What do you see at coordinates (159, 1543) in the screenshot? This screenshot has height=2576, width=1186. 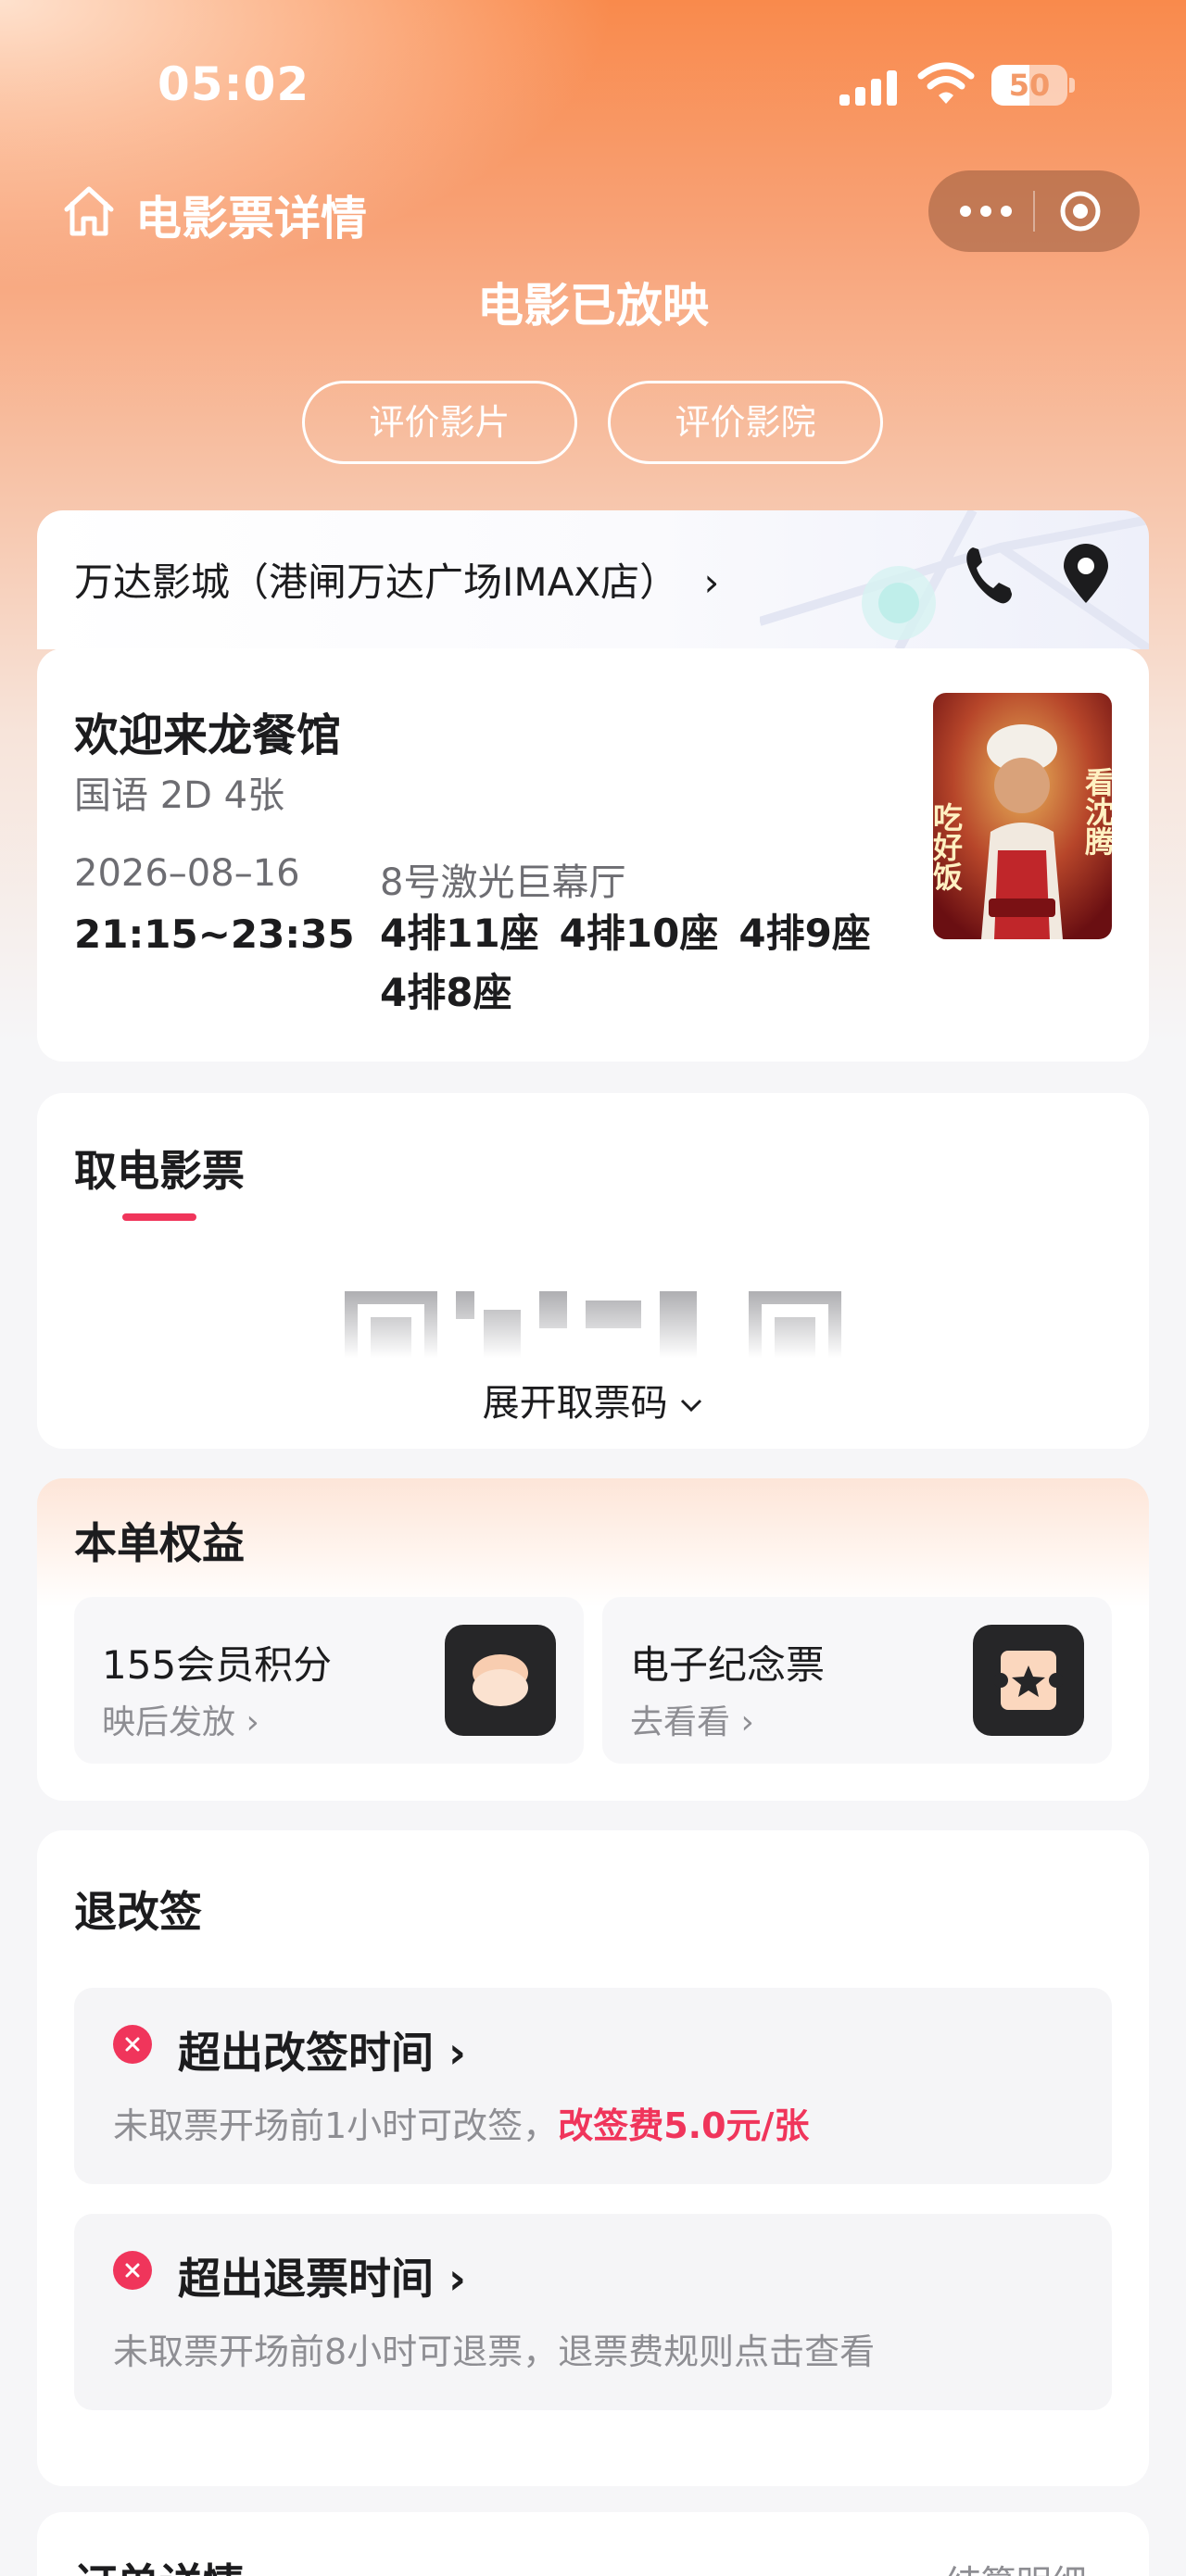 I see `benefits-title: 本单权益` at bounding box center [159, 1543].